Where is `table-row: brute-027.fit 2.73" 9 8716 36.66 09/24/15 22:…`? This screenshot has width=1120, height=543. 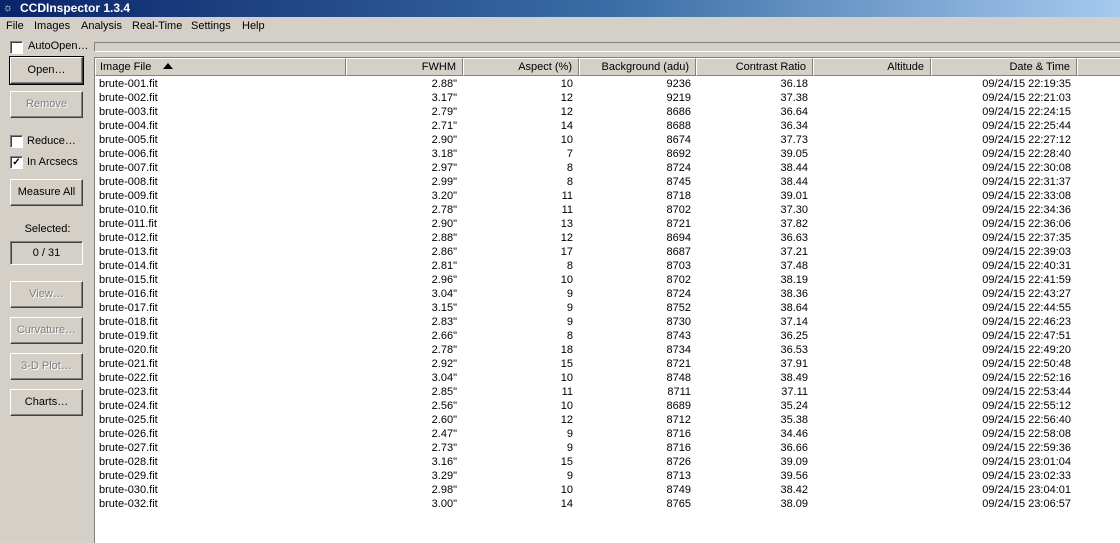 table-row: brute-027.fit 2.73" 9 8716 36.66 09/24/15 22:… is located at coordinates (607, 448).